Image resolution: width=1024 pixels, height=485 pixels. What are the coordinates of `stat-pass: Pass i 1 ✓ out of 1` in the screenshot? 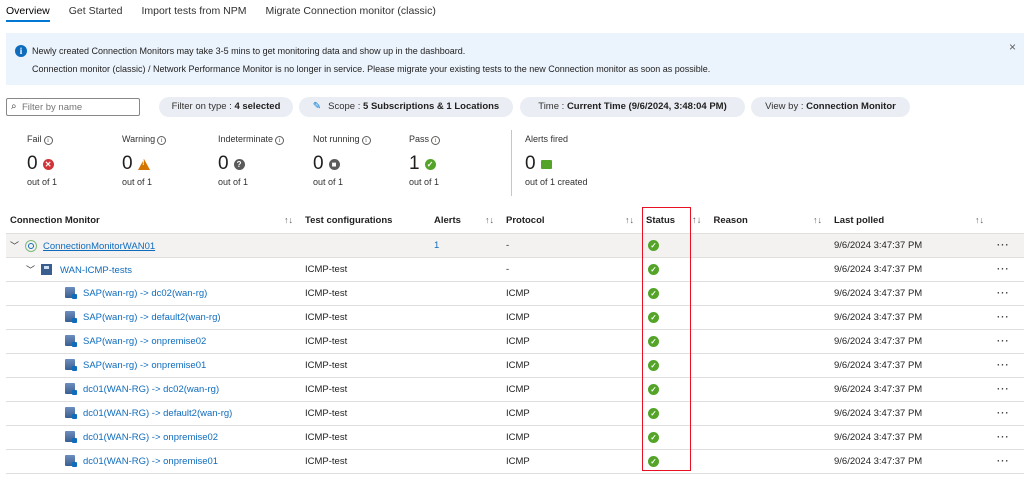 It's located at (425, 160).